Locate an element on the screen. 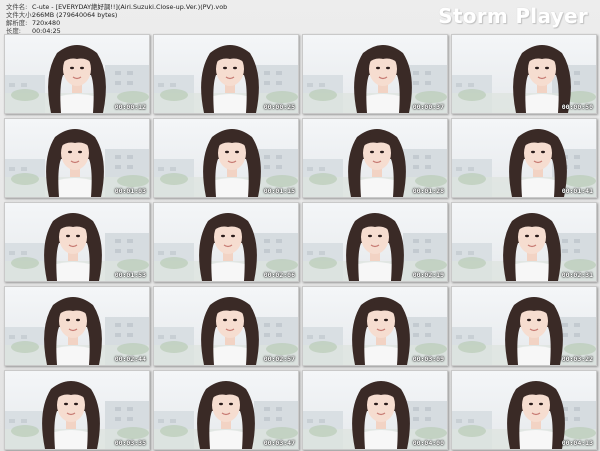 The image size is (600, 451). thumbnail-timestamp: 00:01:28 is located at coordinates (428, 191).